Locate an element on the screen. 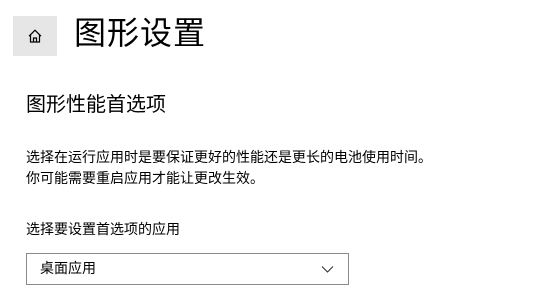  app-type-dropdown: 桌面应用 is located at coordinates (187, 269).